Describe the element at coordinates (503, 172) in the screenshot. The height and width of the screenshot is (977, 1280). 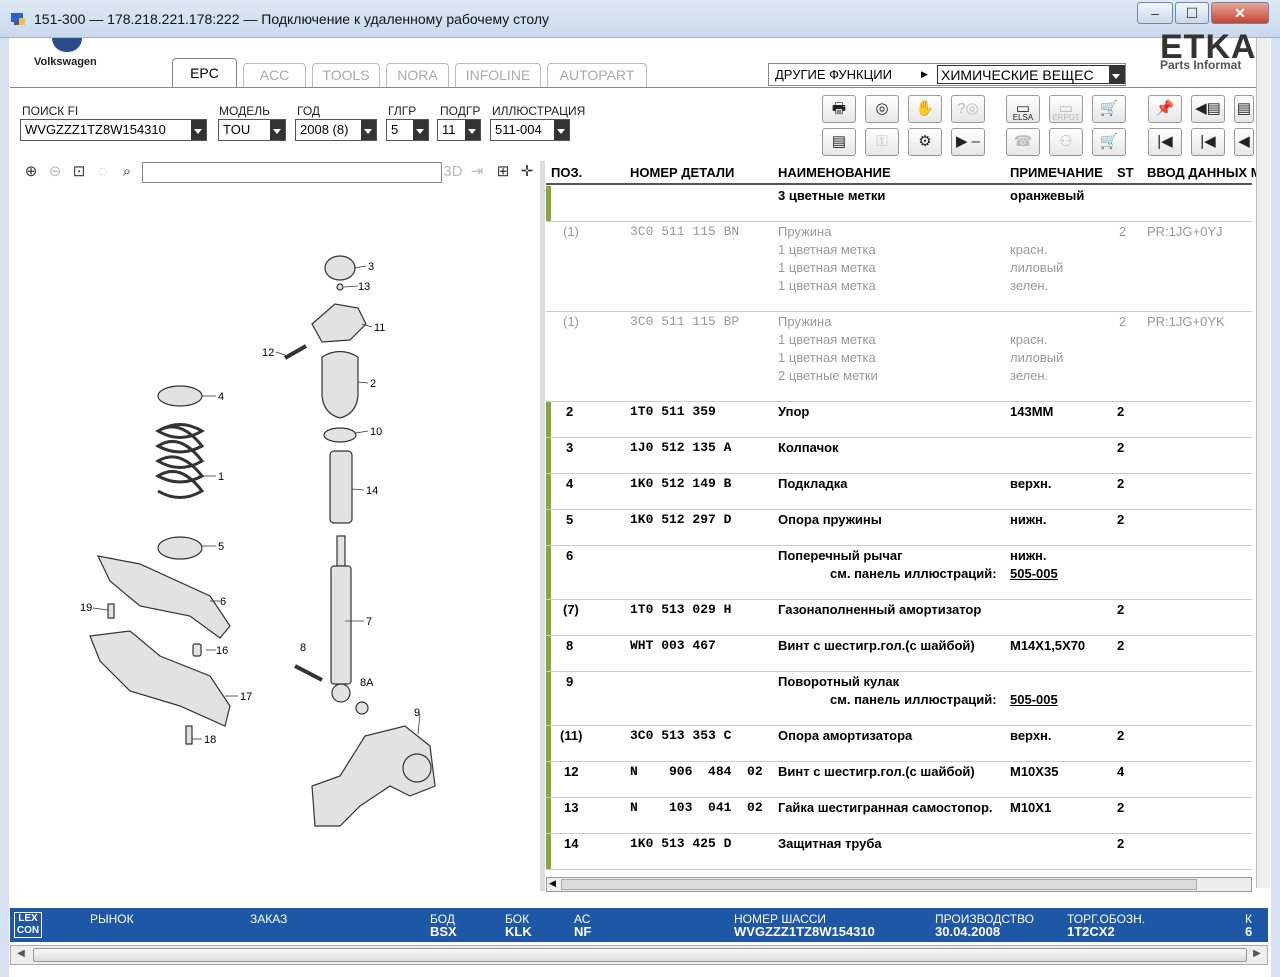
I see `layout-icon: ⊞` at that location.